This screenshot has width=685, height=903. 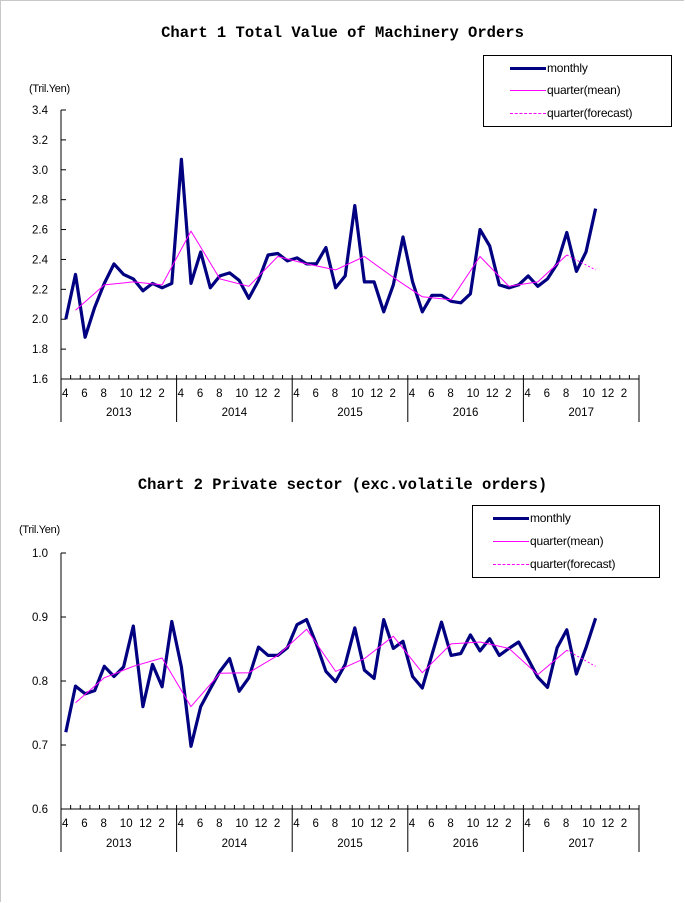 I want to click on y-tick-label: 1.8, so click(x=40, y=350).